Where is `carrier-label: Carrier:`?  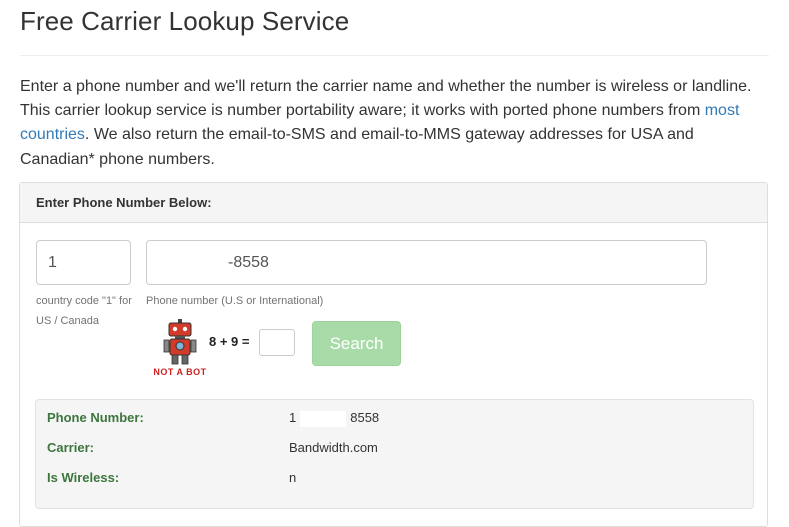
carrier-label: Carrier: is located at coordinates (70, 447).